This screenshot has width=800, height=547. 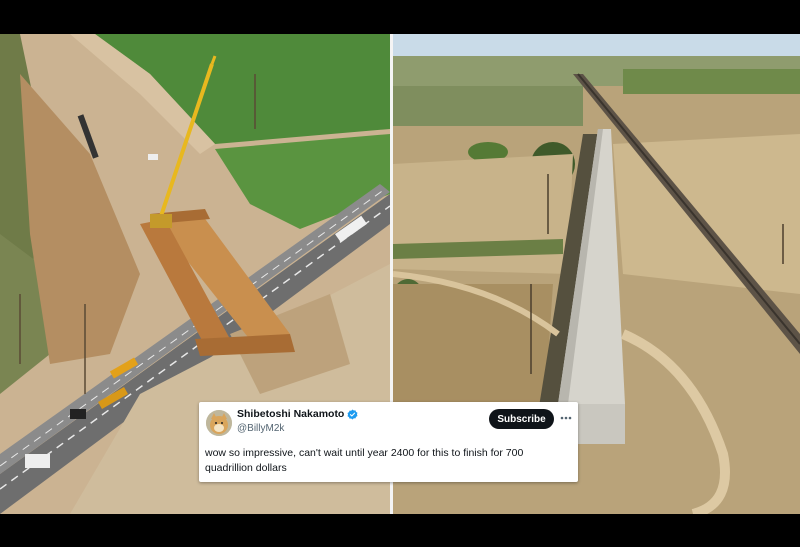 I want to click on author-name: Shibetoshi Nakamoto, so click(x=290, y=414).